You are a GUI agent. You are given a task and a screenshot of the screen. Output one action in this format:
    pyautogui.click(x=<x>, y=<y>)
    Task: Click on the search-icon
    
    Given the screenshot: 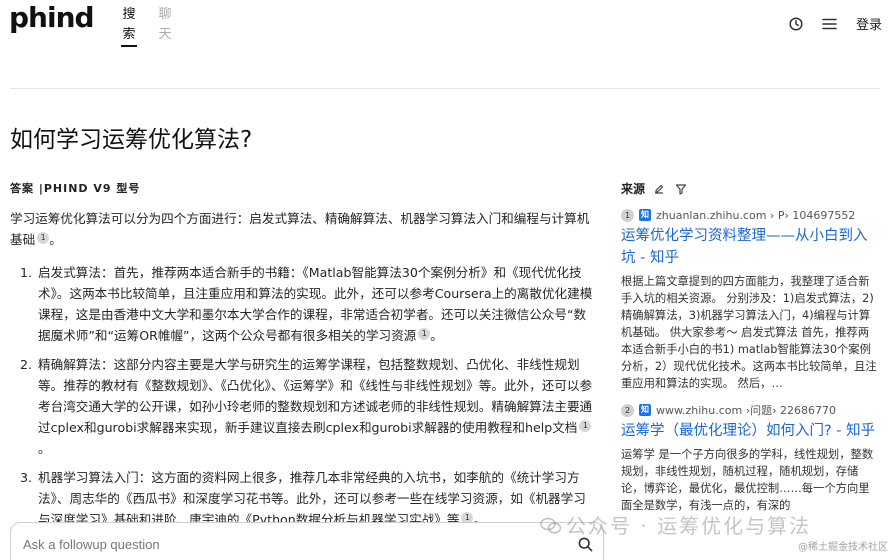 What is the action you would take?
    pyautogui.click(x=585, y=546)
    